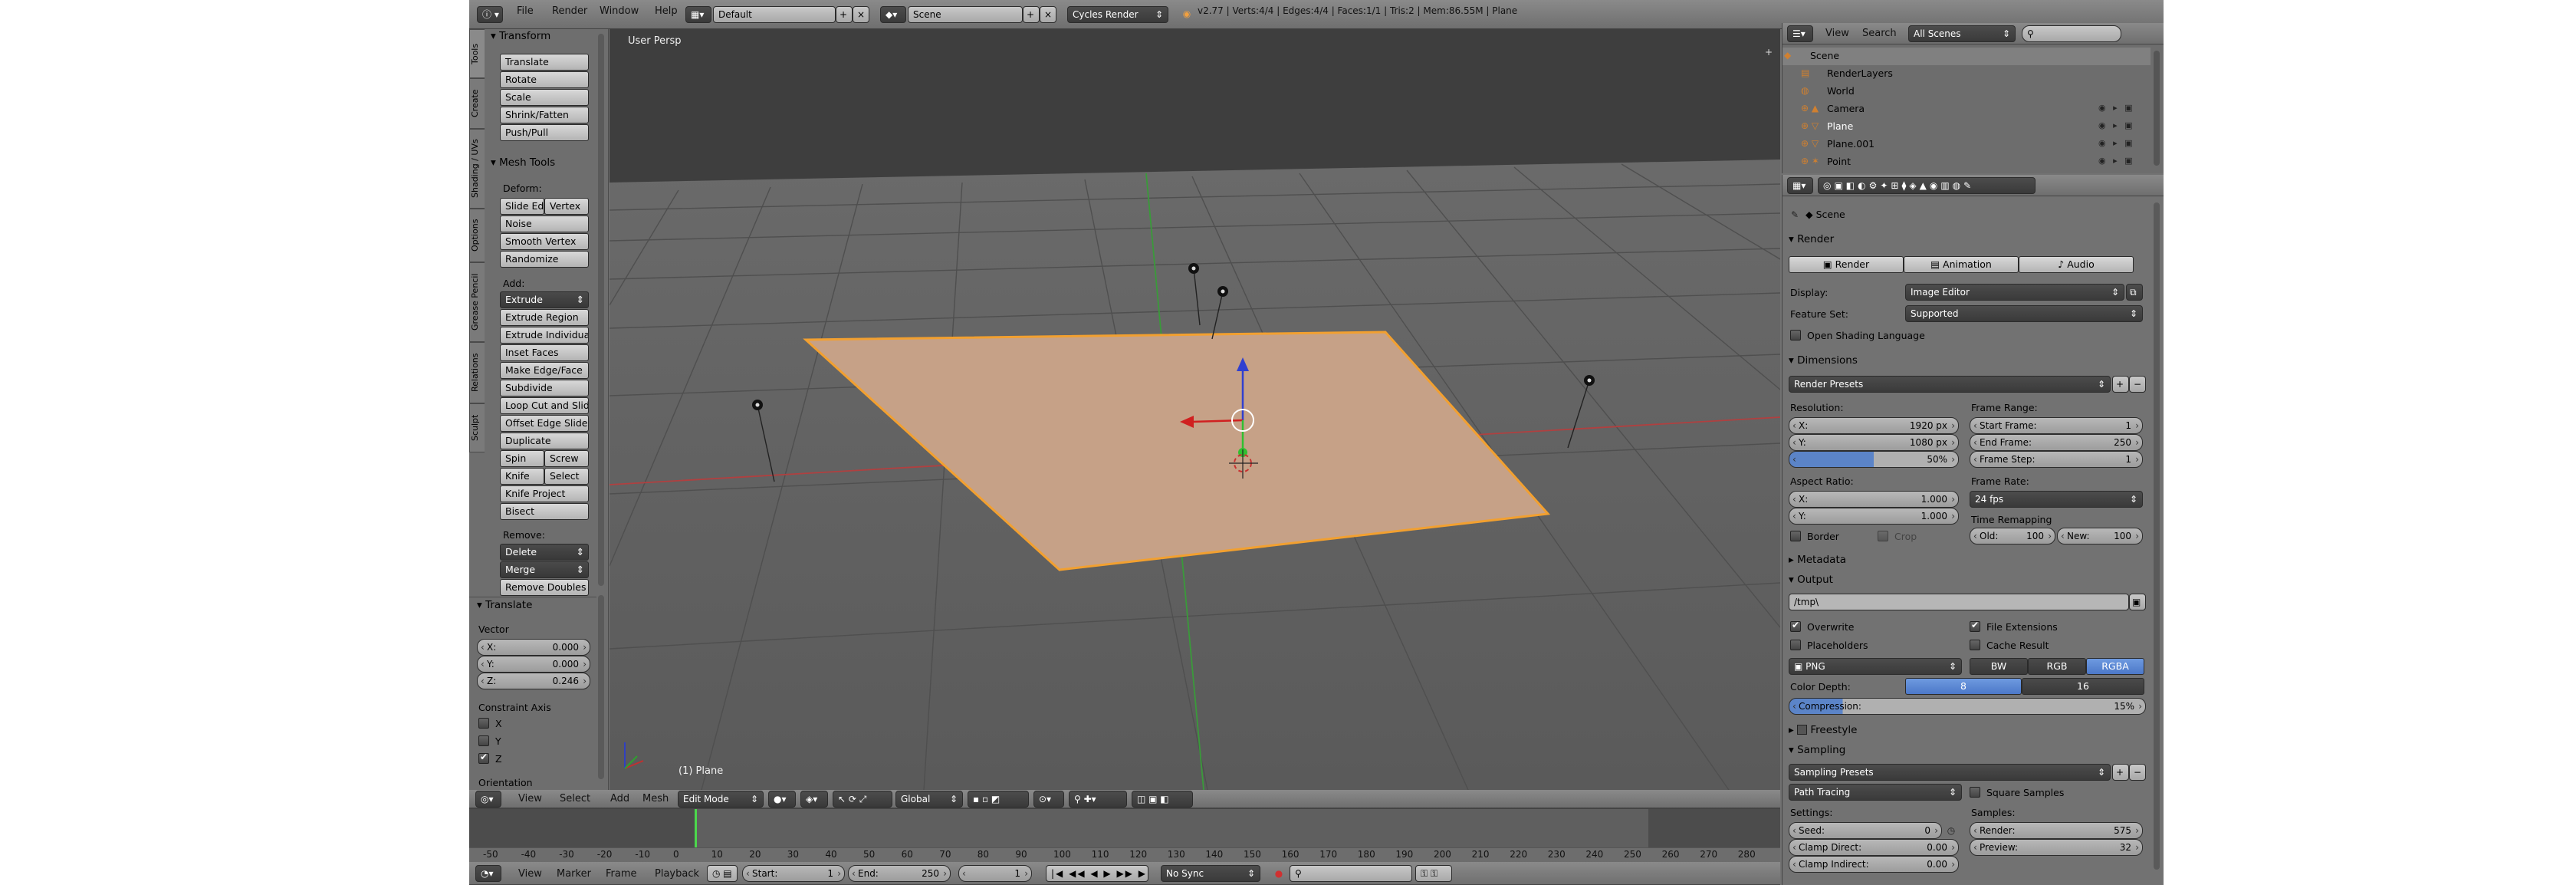 This screenshot has height=885, width=2576. I want to click on shrink-fatten-button: Shrink/Fatten, so click(545, 115).